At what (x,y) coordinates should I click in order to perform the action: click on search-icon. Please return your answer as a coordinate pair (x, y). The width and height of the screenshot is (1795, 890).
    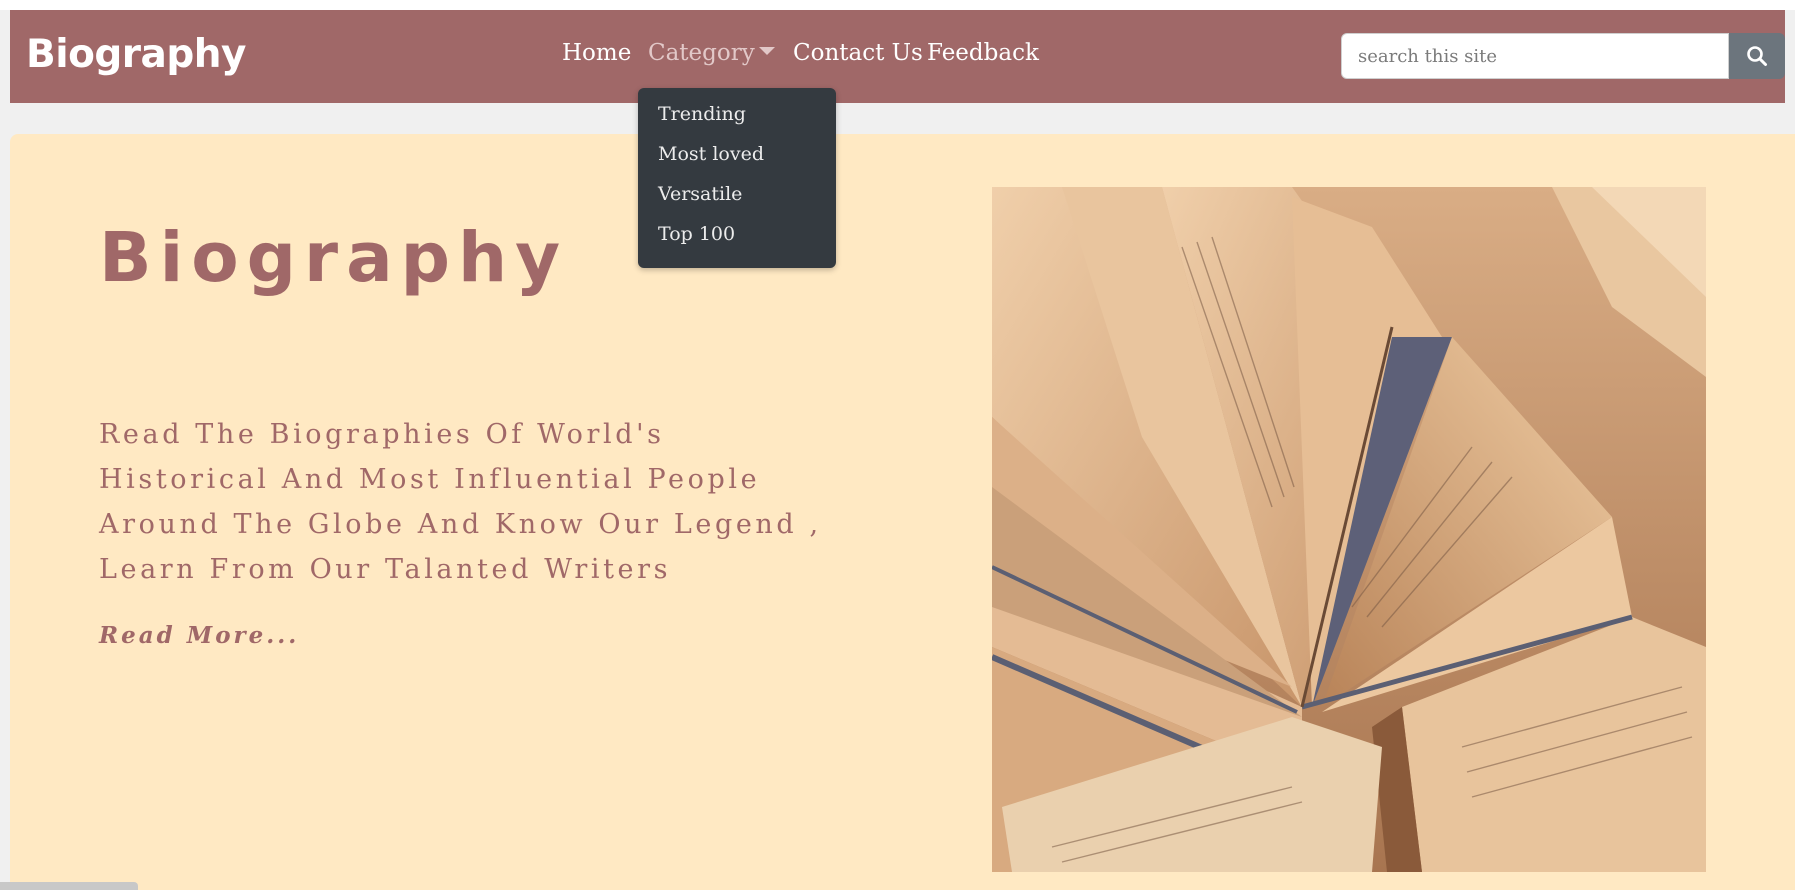
    Looking at the image, I should click on (1757, 56).